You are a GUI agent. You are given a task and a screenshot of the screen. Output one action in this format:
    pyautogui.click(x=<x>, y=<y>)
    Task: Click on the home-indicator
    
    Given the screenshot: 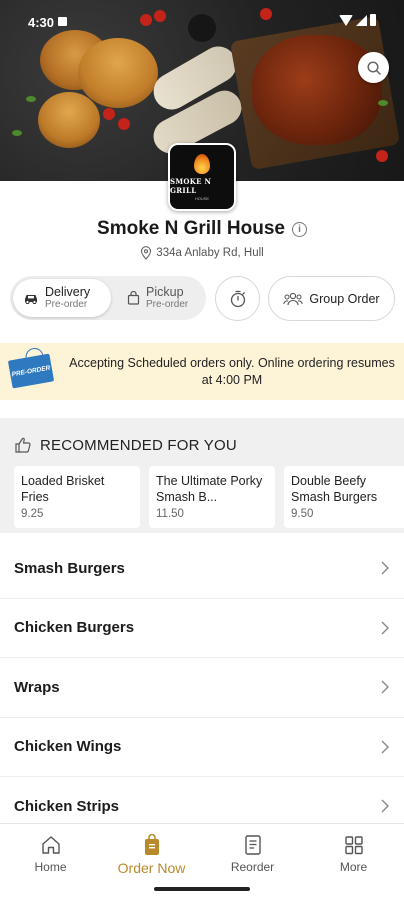 What is the action you would take?
    pyautogui.click(x=202, y=889)
    